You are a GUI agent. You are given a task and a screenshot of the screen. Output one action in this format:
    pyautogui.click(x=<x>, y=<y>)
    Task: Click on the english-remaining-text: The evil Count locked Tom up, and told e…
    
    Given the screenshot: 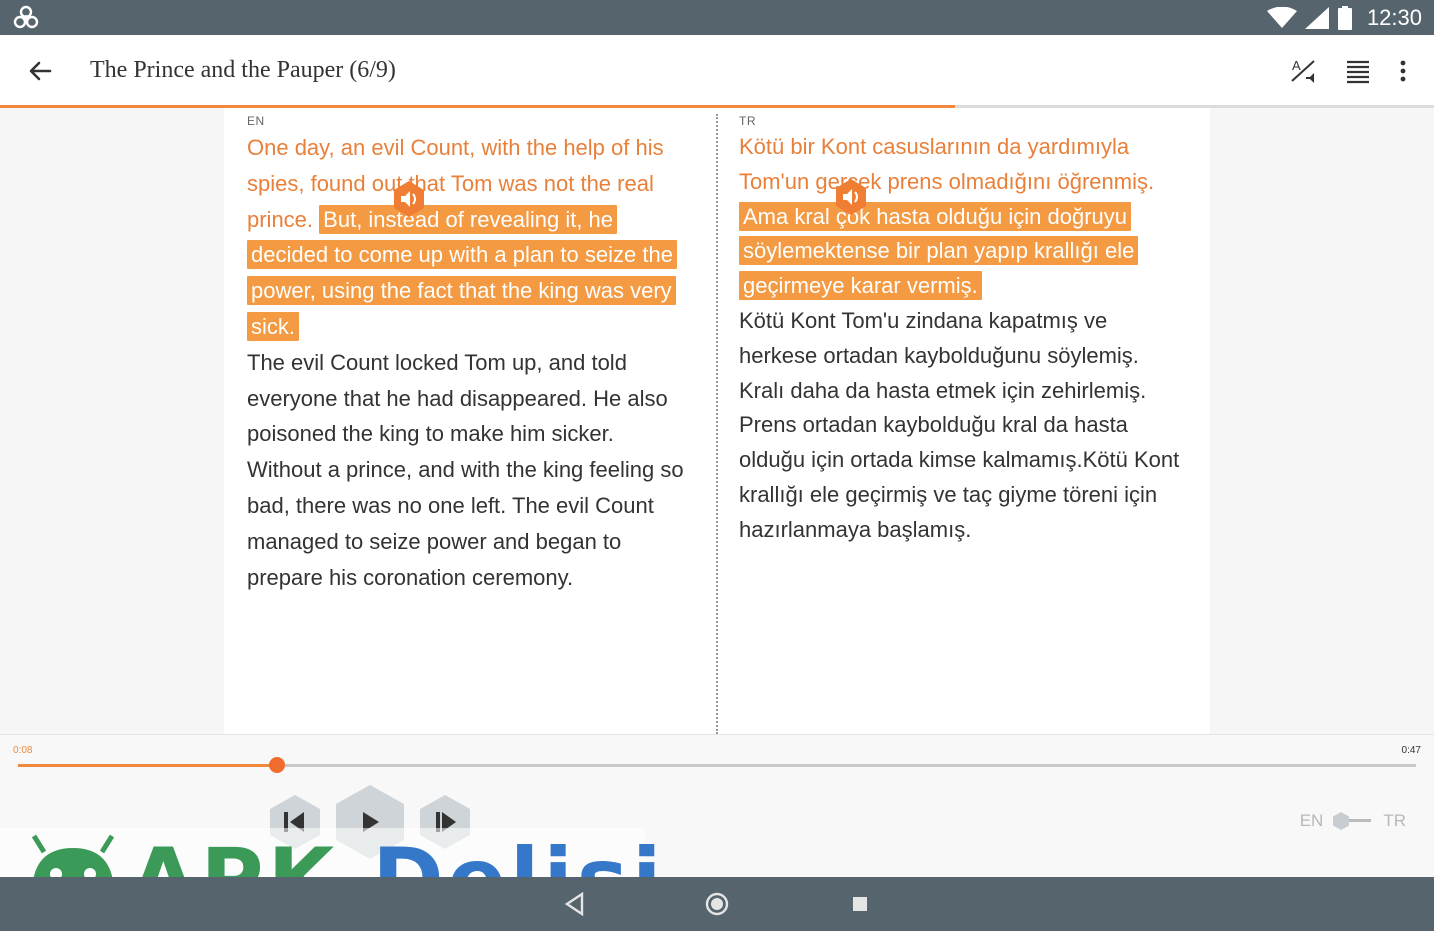 What is the action you would take?
    pyautogui.click(x=465, y=470)
    